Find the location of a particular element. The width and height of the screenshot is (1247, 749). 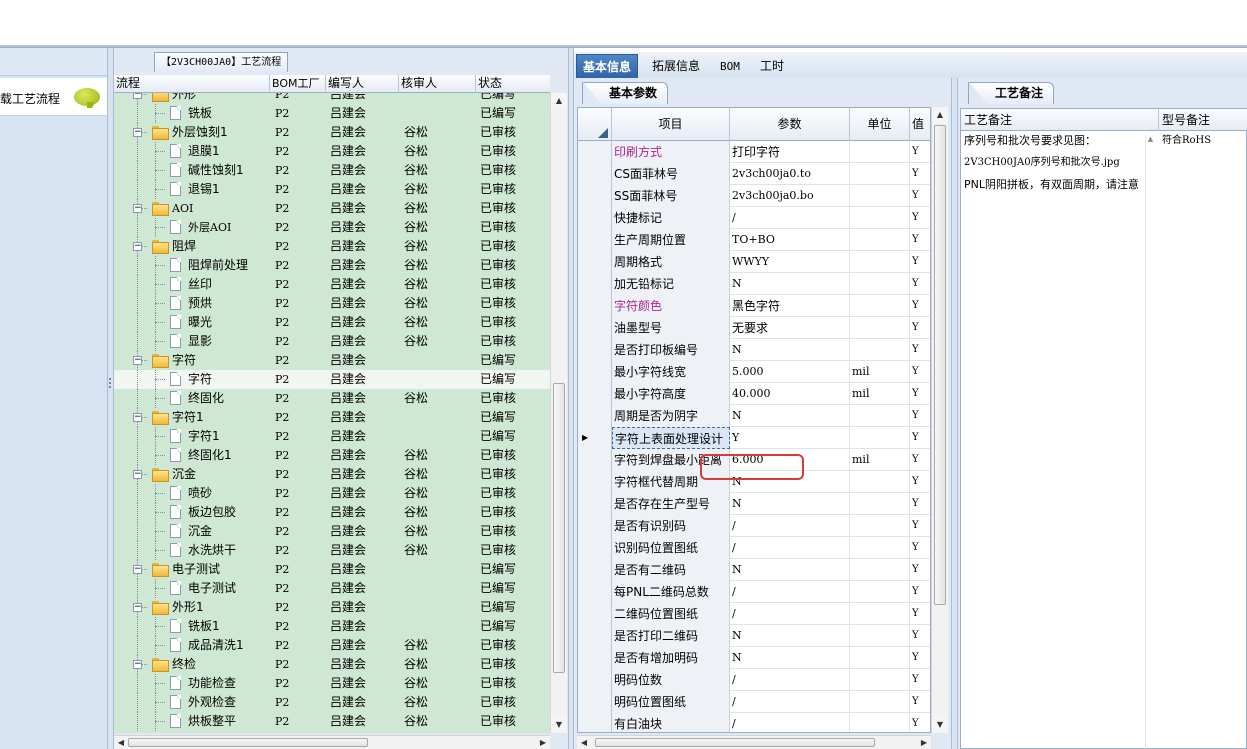

tree-step-row: 外观检查 P2 吕建会 谷松 已审核 is located at coordinates (332, 702).